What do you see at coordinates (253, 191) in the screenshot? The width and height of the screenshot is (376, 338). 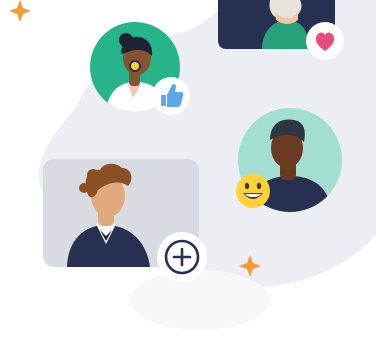 I see `grinning-emoji-icon` at bounding box center [253, 191].